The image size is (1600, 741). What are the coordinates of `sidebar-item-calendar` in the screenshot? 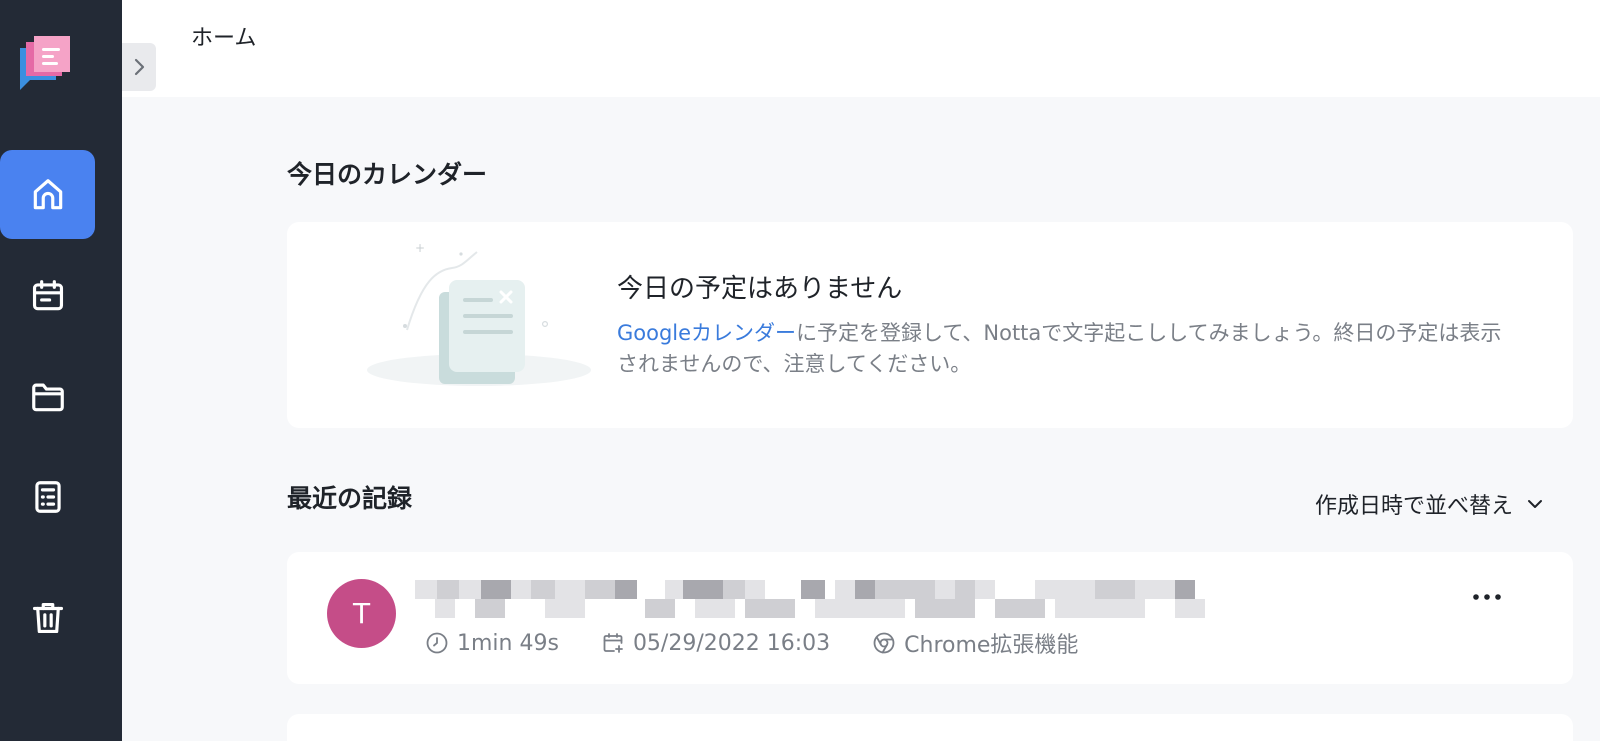 It's located at (47, 295).